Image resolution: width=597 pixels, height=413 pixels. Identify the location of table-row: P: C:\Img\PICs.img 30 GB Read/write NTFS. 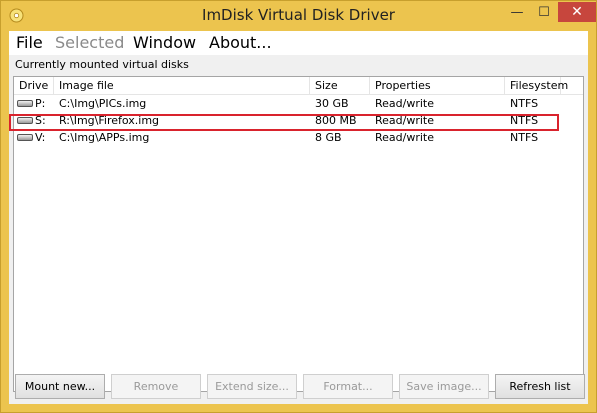
(298, 103).